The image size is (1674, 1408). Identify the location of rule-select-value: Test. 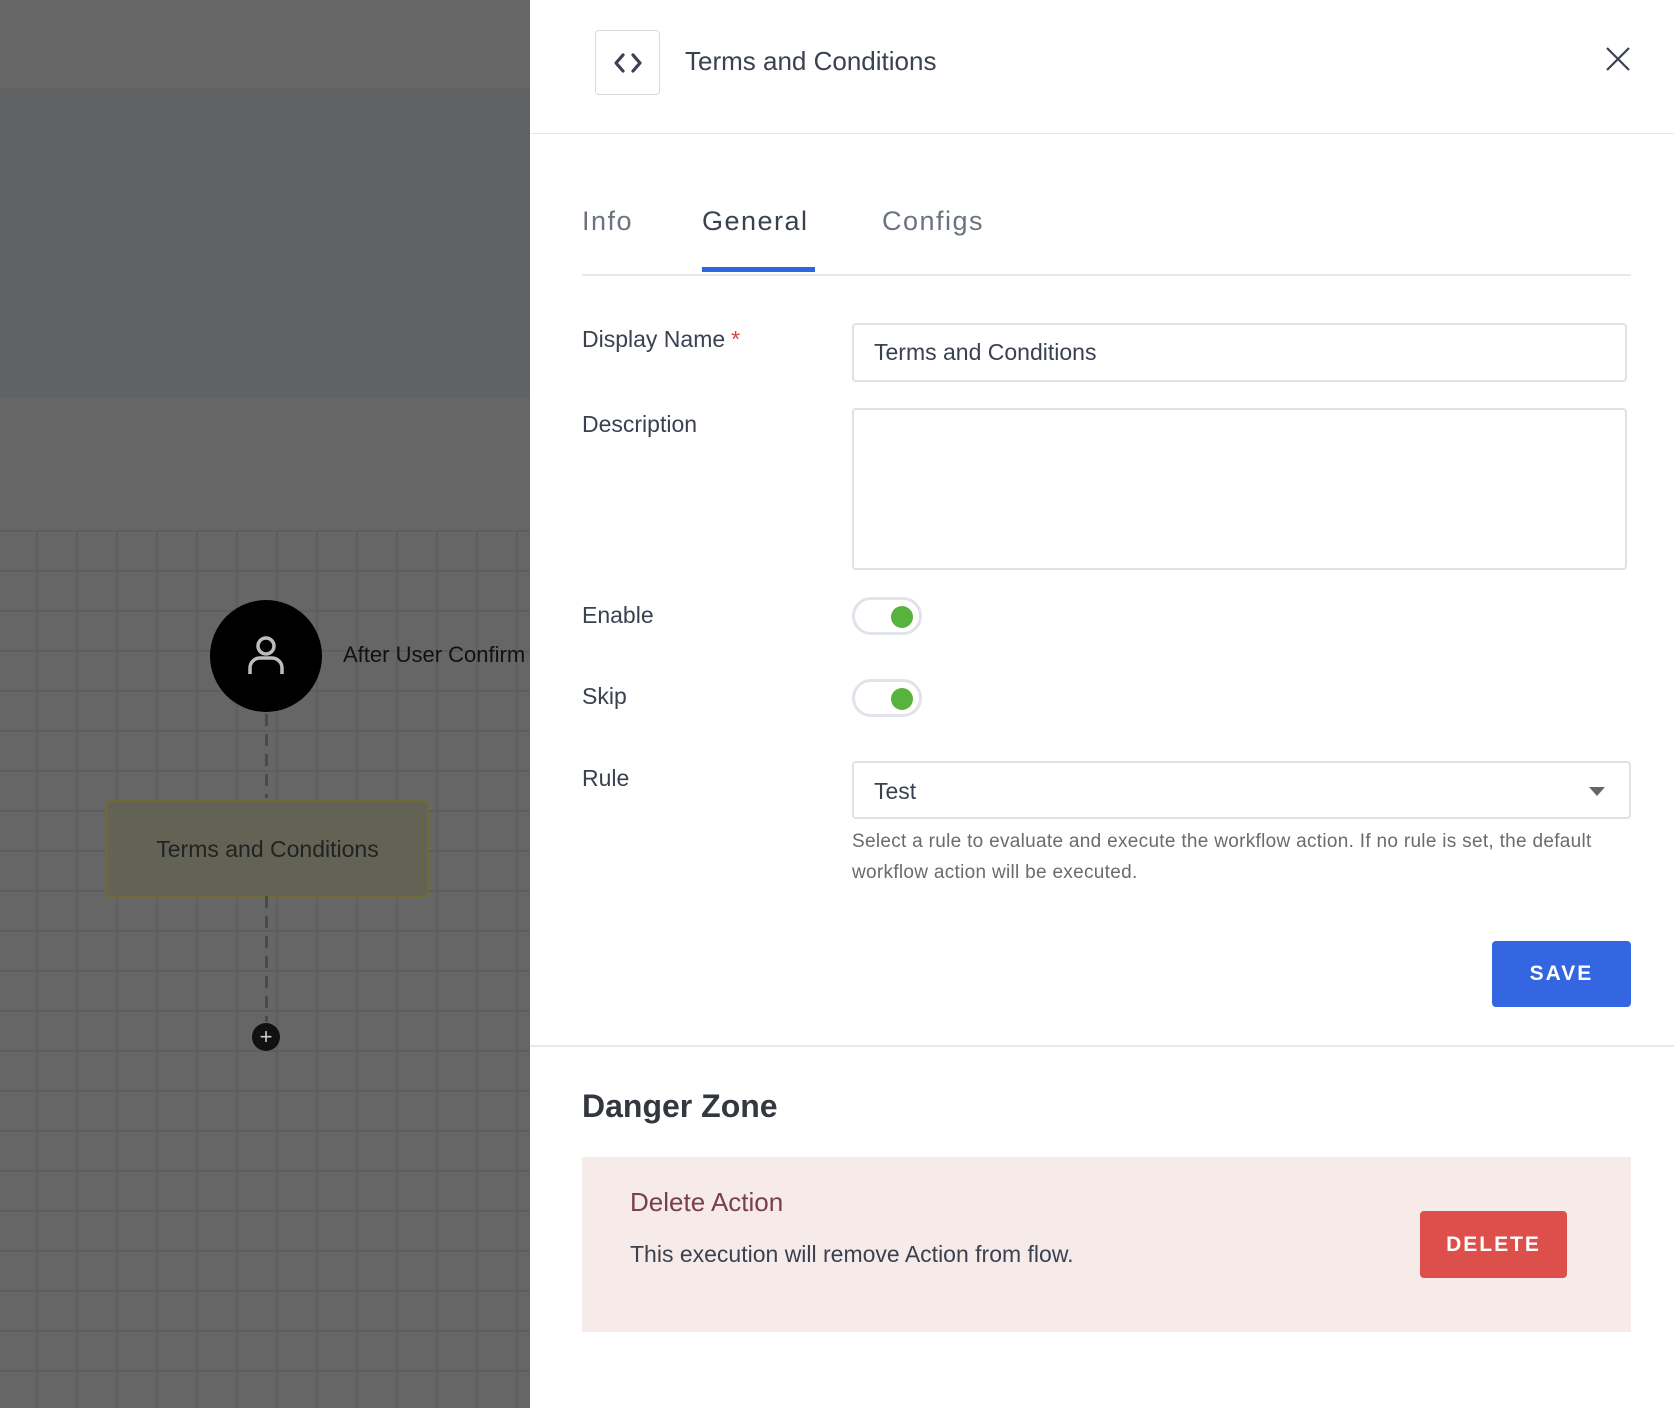
(895, 791).